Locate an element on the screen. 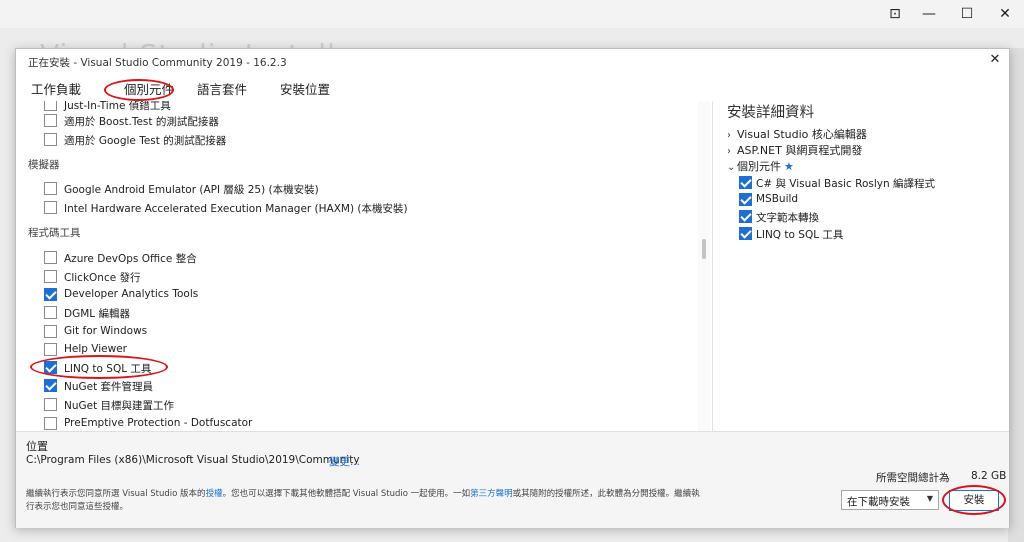 The width and height of the screenshot is (1024, 542). star-icon: ★ is located at coordinates (789, 166).